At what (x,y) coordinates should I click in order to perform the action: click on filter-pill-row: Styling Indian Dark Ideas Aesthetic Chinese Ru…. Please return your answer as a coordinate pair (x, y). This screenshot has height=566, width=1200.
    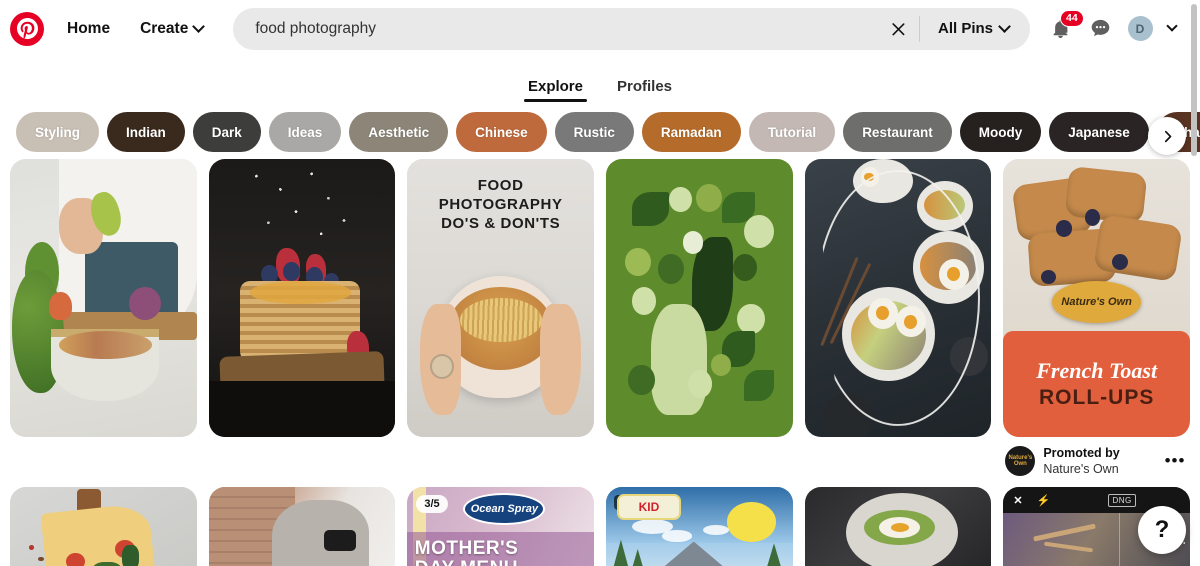
    Looking at the image, I should click on (600, 132).